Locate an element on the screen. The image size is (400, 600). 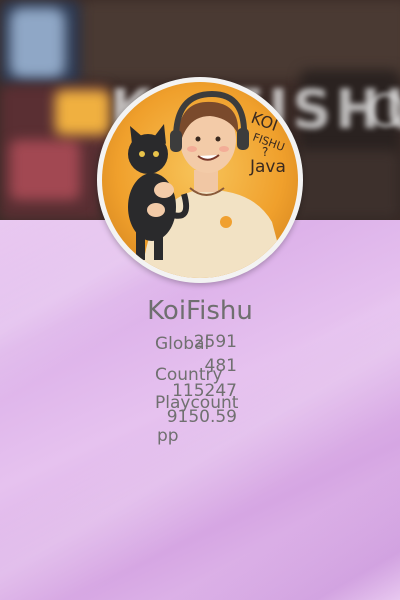
pp-value: 9150.59 is located at coordinates (201, 417).